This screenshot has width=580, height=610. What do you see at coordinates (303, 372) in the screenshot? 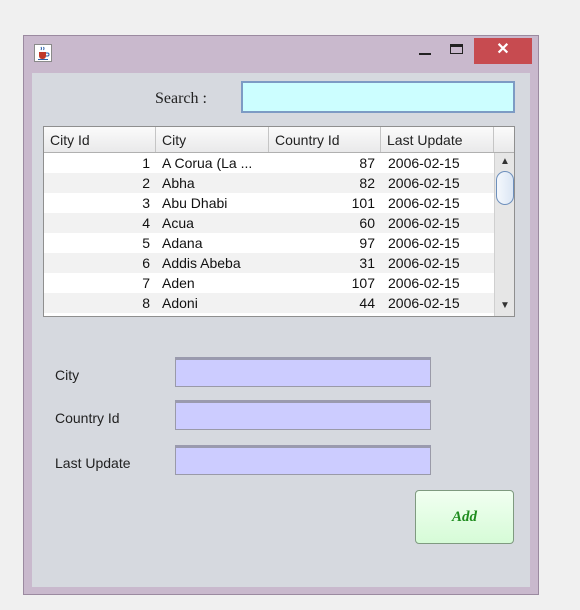
I see `city-field` at bounding box center [303, 372].